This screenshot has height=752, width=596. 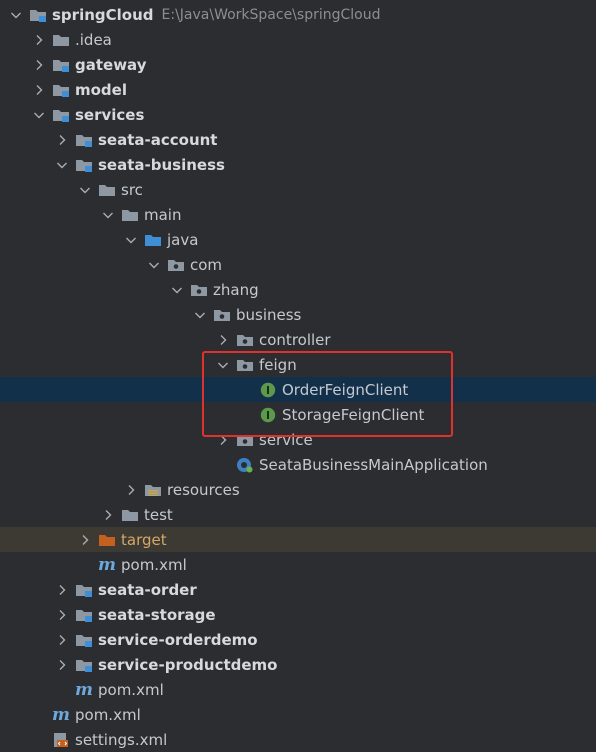 I want to click on spring-boot-class-icon, so click(x=245, y=465).